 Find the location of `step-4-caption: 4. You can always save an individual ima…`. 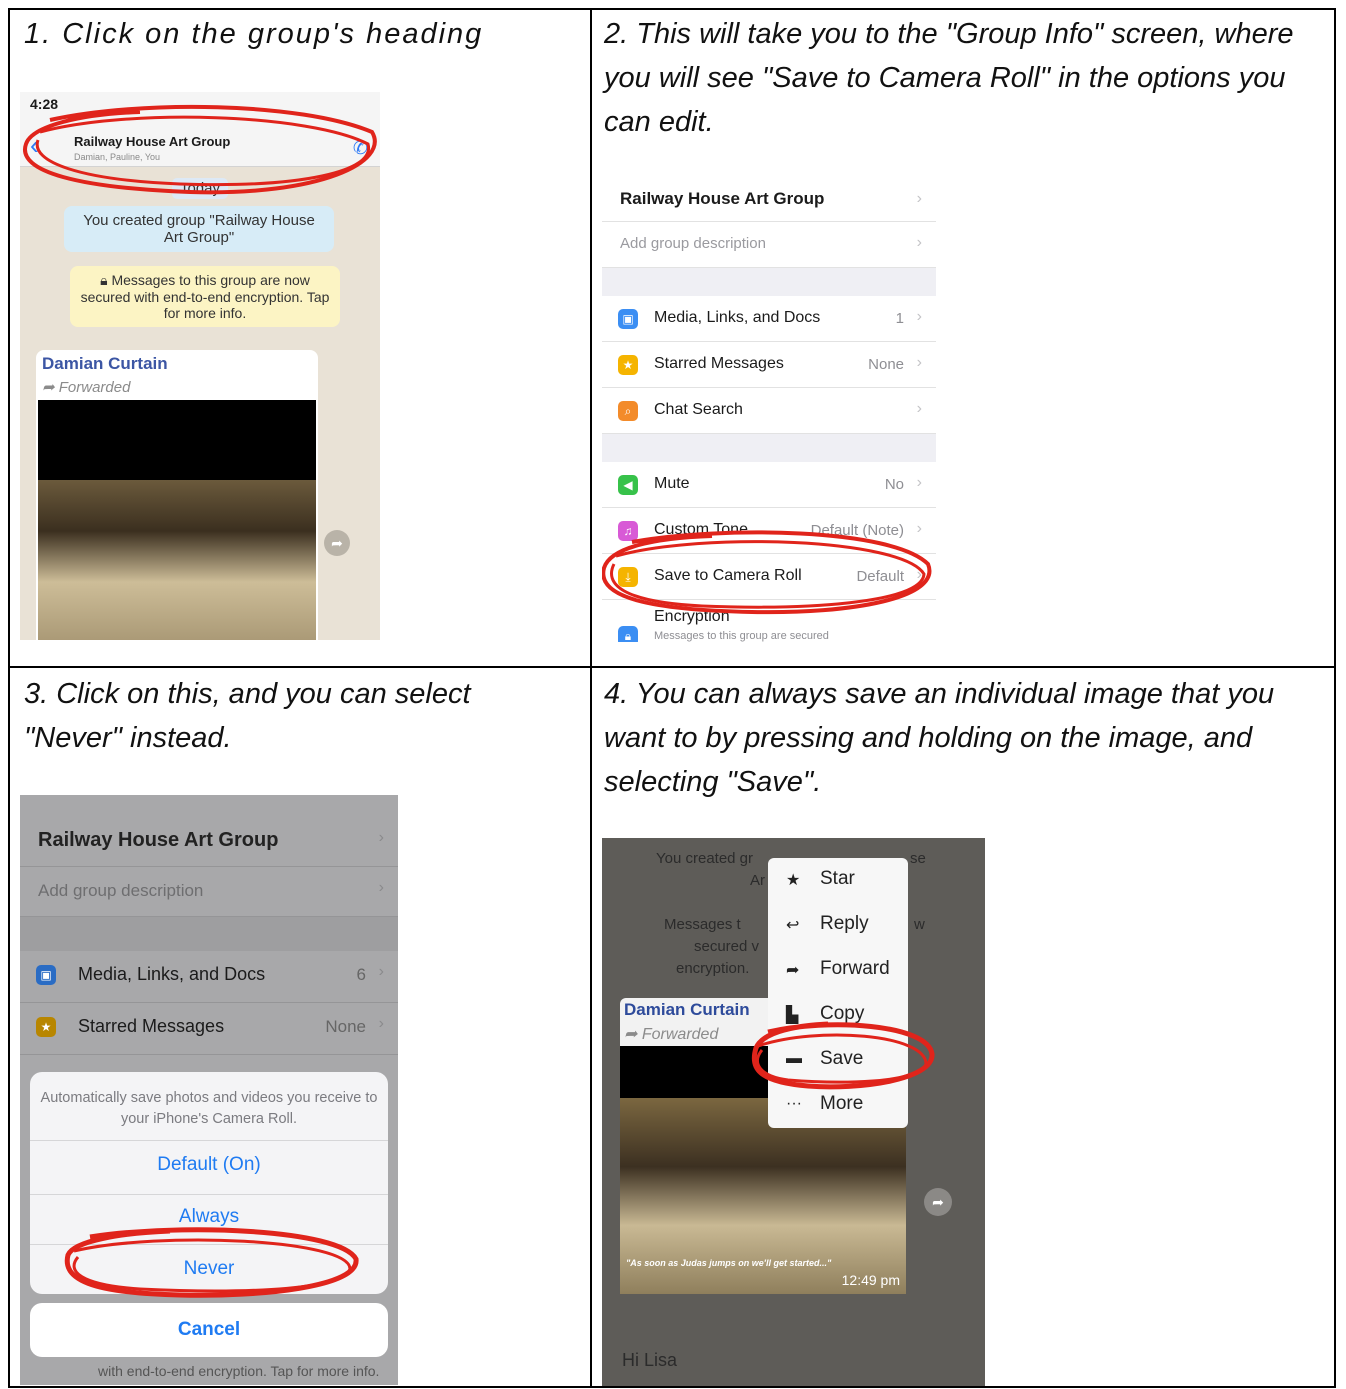

step-4-caption: 4. You can always save an individual ima… is located at coordinates (939, 738).